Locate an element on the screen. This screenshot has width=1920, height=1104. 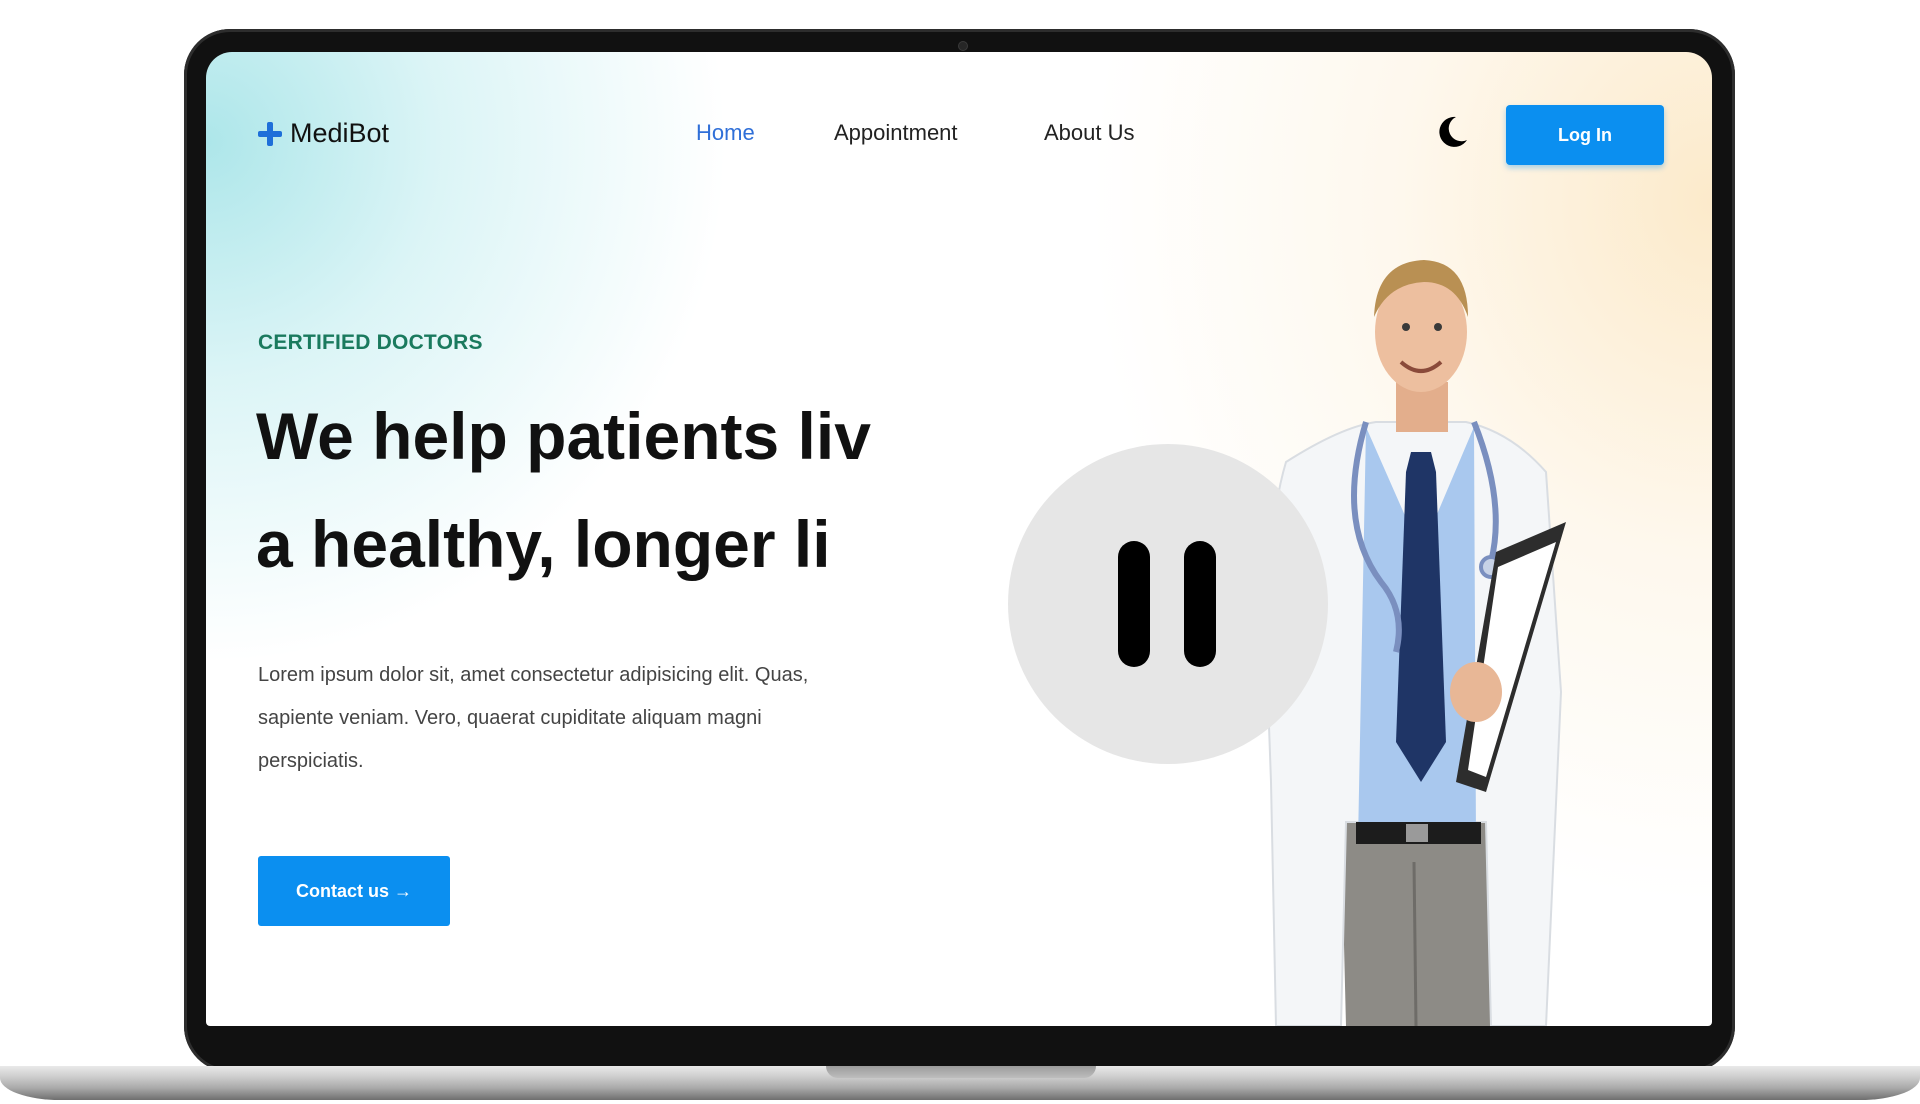
laptop-hinge-notch is located at coordinates (961, 1072).